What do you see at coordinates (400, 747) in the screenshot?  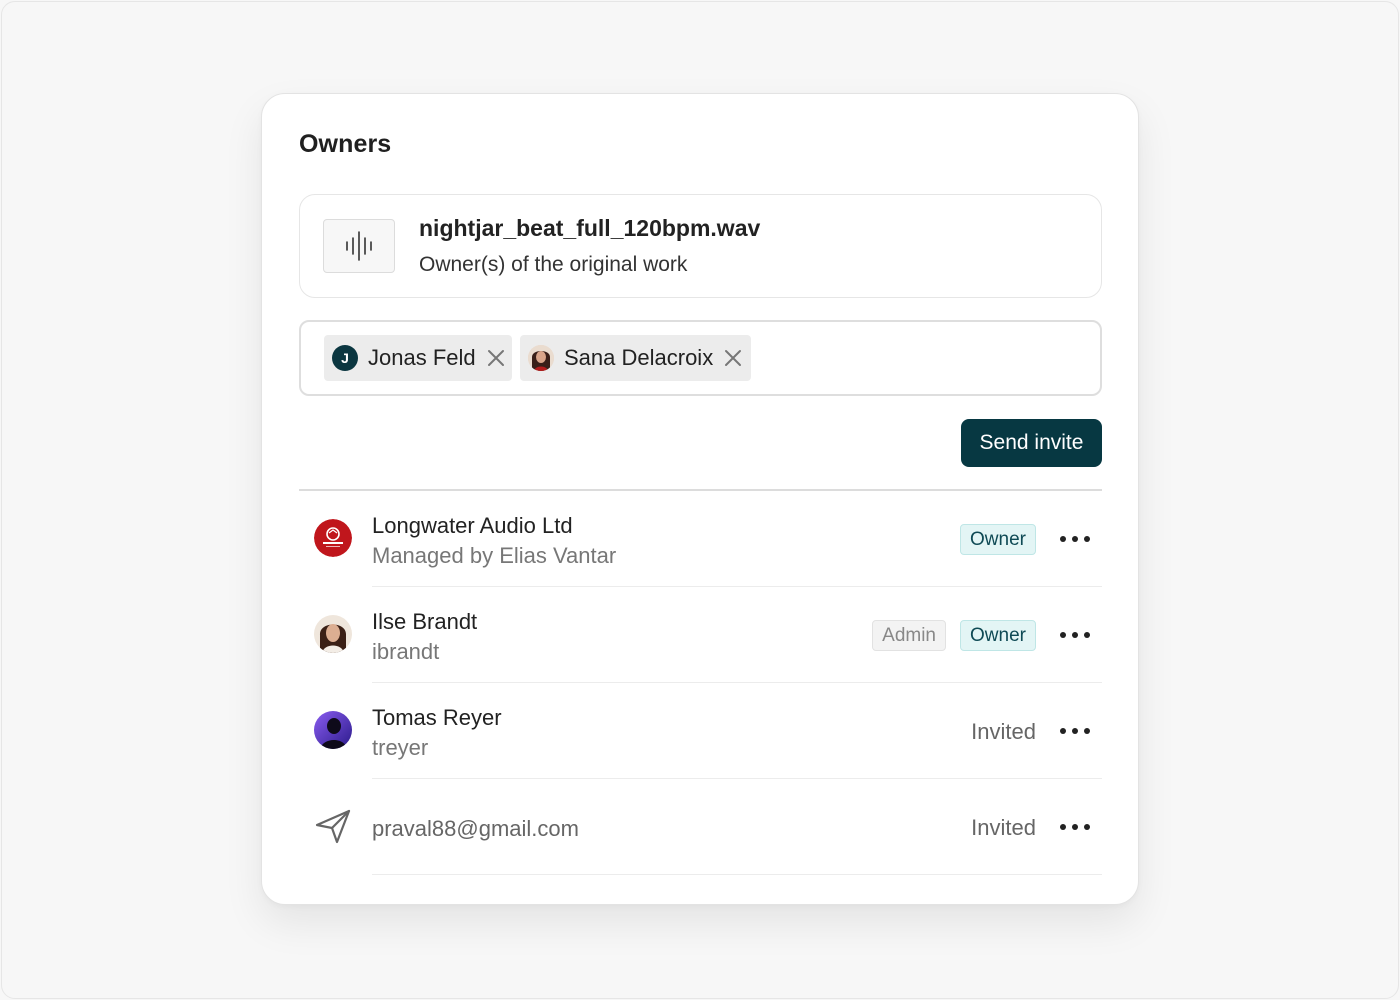 I see `member-subtitle: treyer` at bounding box center [400, 747].